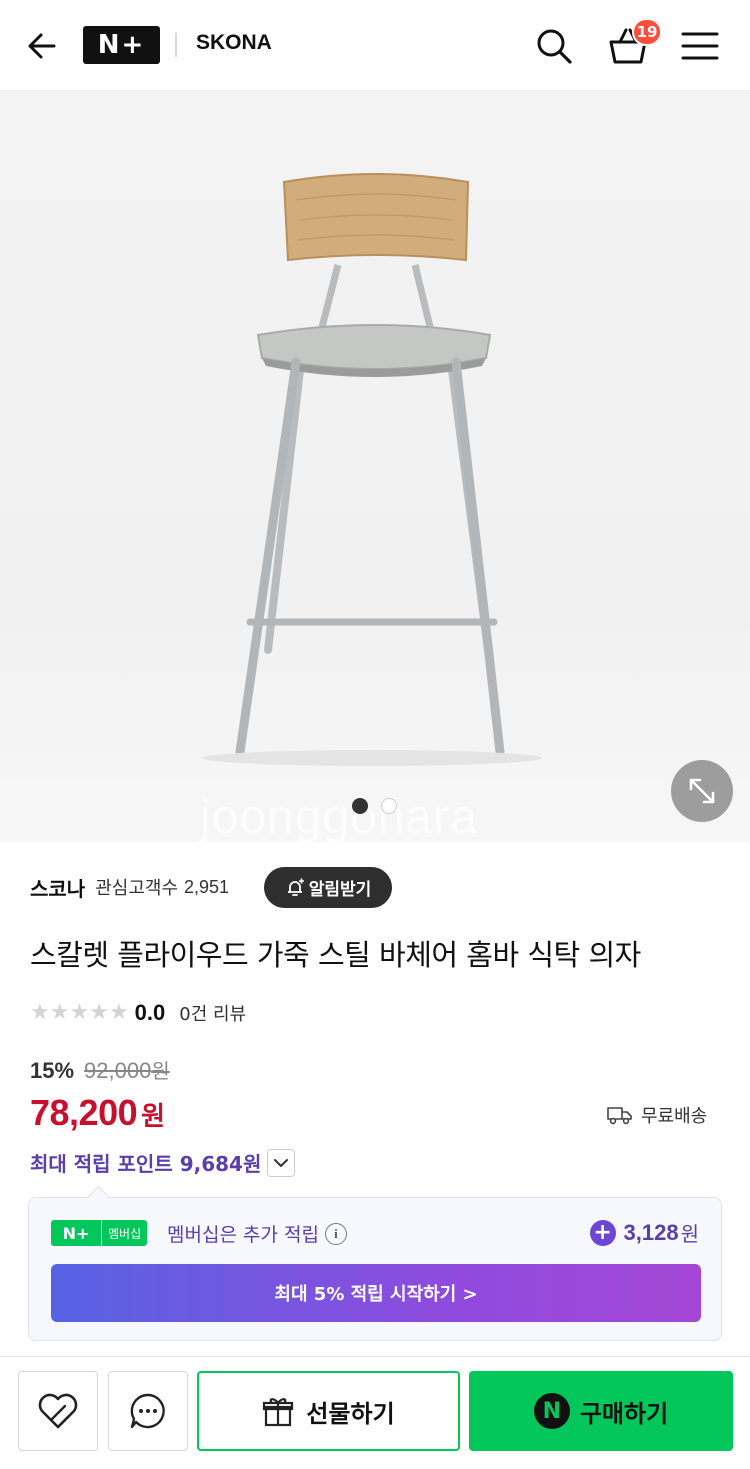  I want to click on max-points-text: 최대 적립 포인트 9,684원, so click(146, 1164).